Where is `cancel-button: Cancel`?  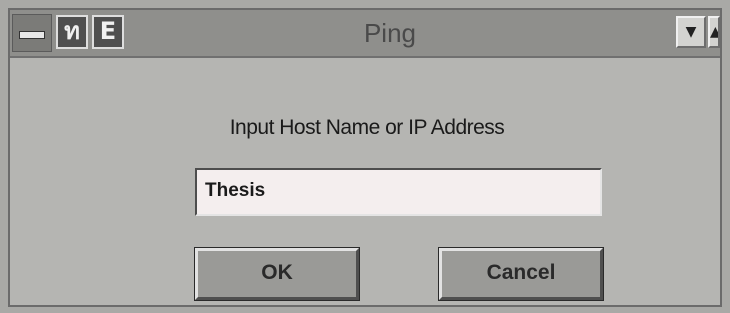 cancel-button: Cancel is located at coordinates (521, 274).